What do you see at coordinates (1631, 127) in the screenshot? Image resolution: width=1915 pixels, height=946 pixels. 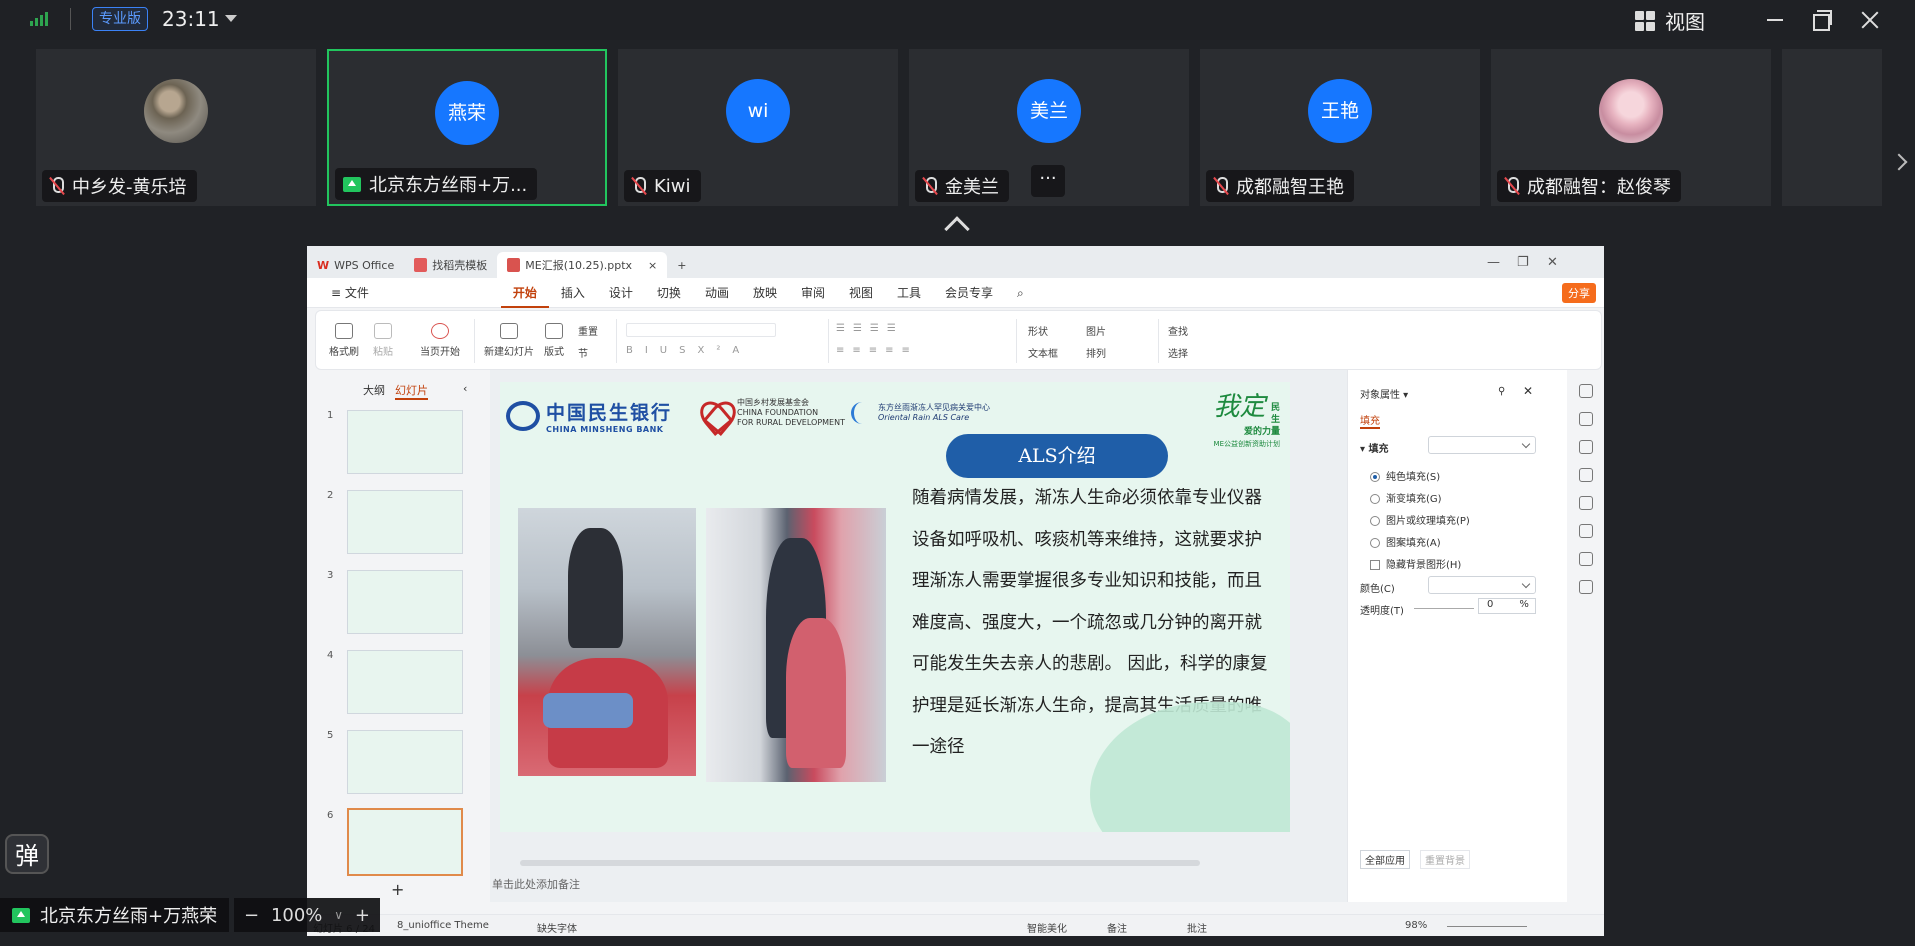 I see `participant-tile: 成都融智：赵俊琴` at bounding box center [1631, 127].